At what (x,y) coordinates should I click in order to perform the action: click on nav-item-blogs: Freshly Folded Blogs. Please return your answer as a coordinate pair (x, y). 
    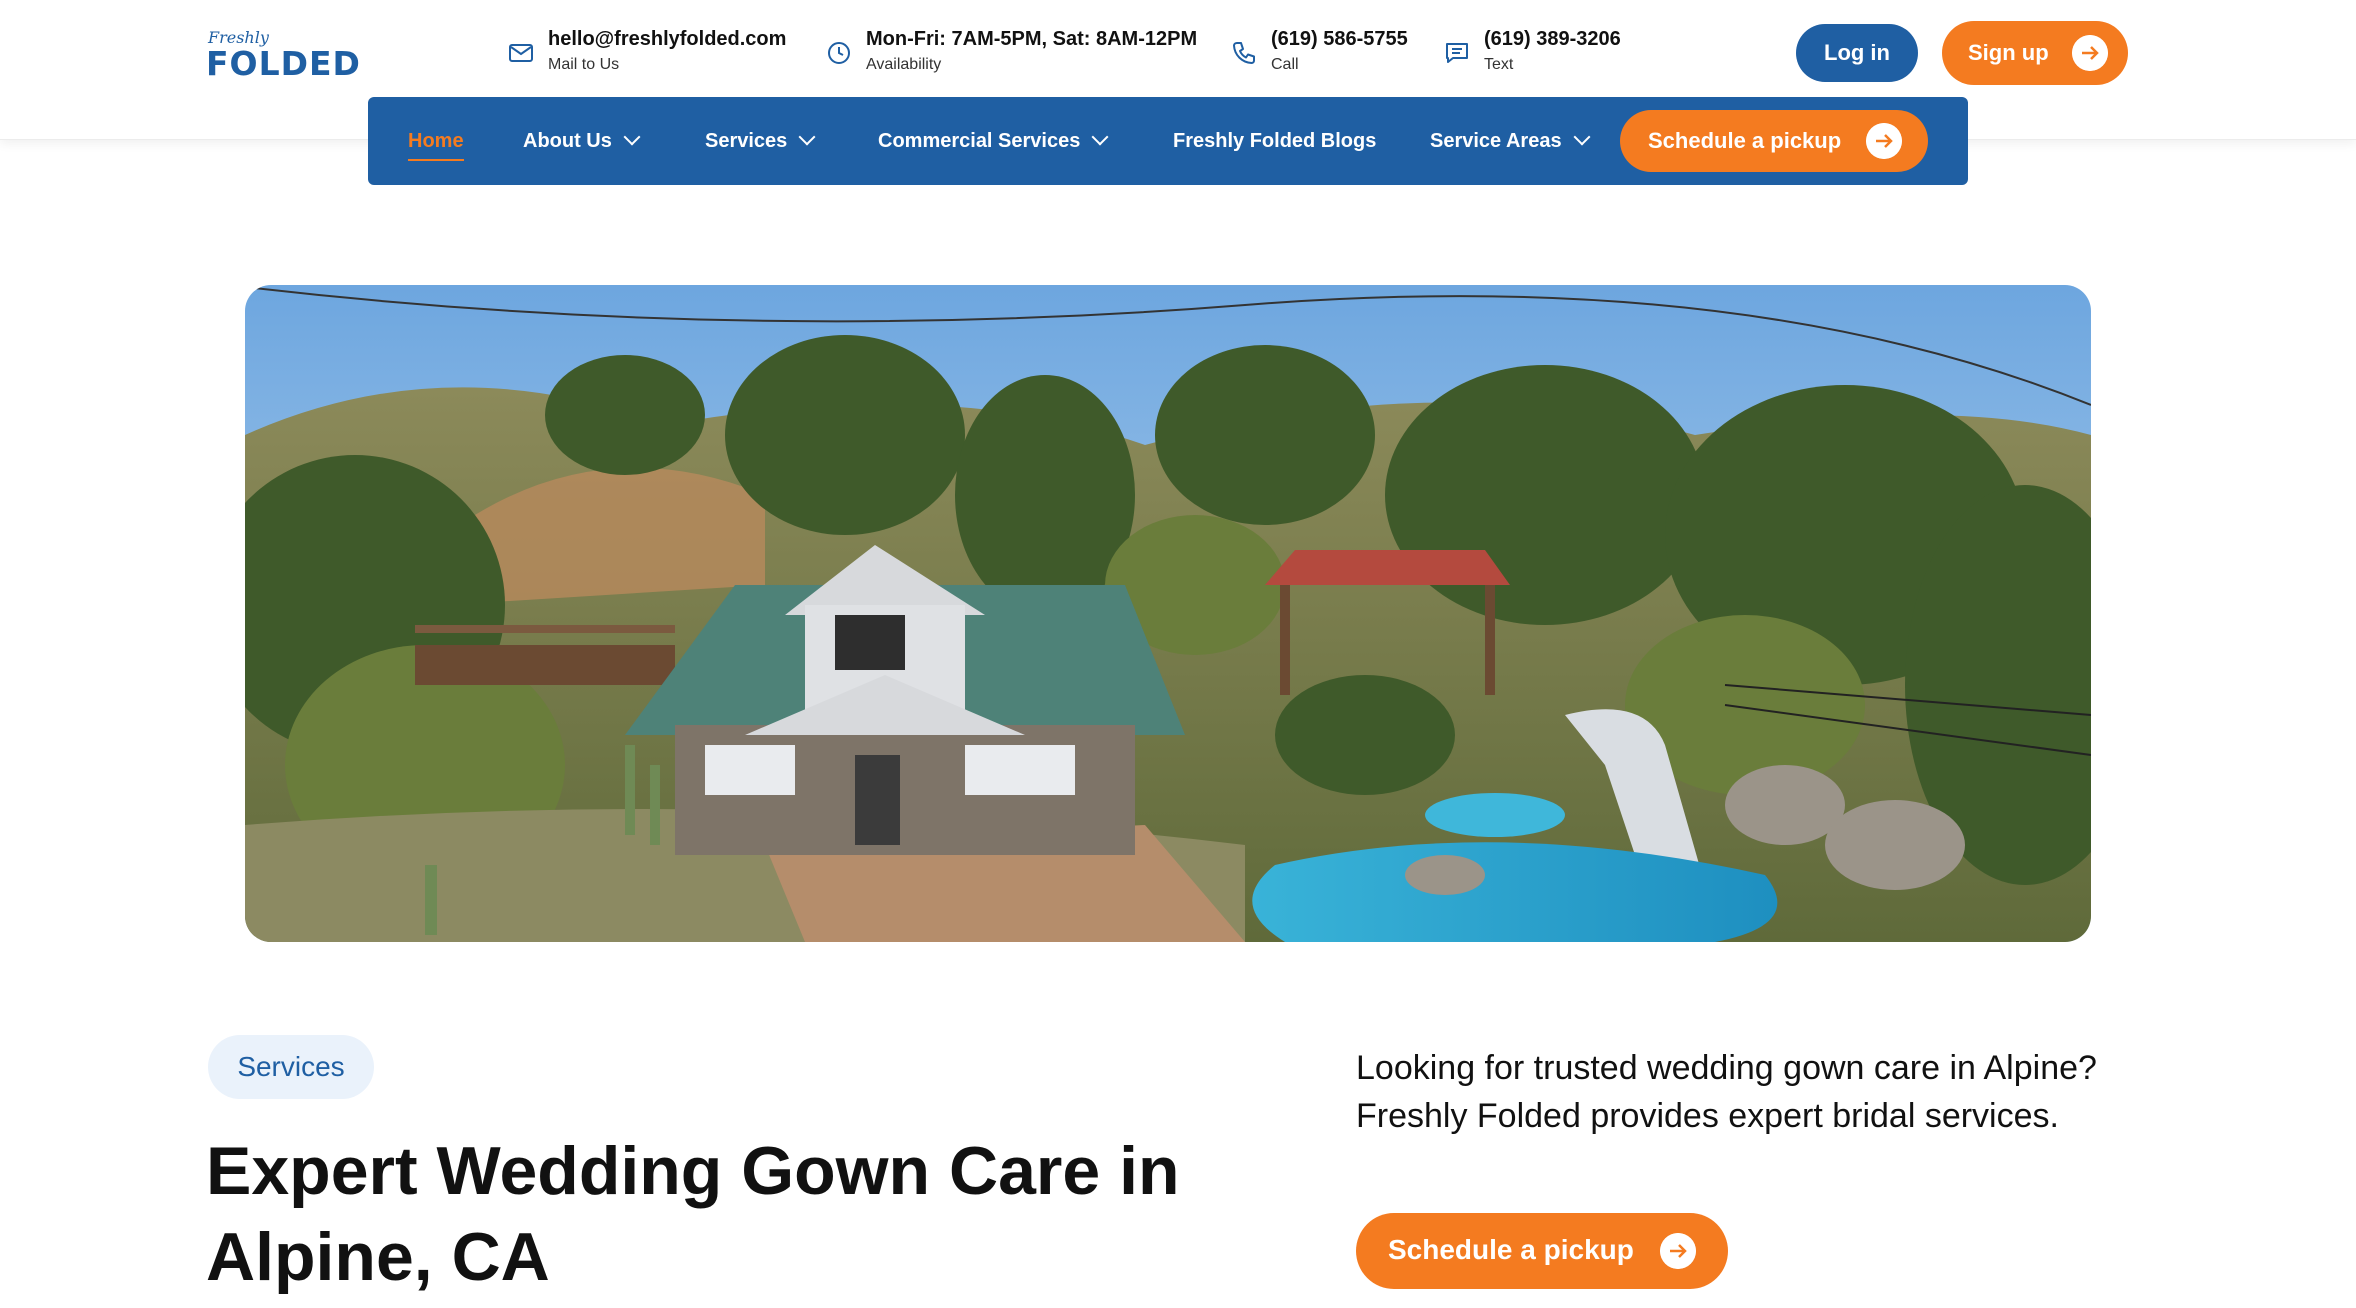
    Looking at the image, I should click on (1274, 141).